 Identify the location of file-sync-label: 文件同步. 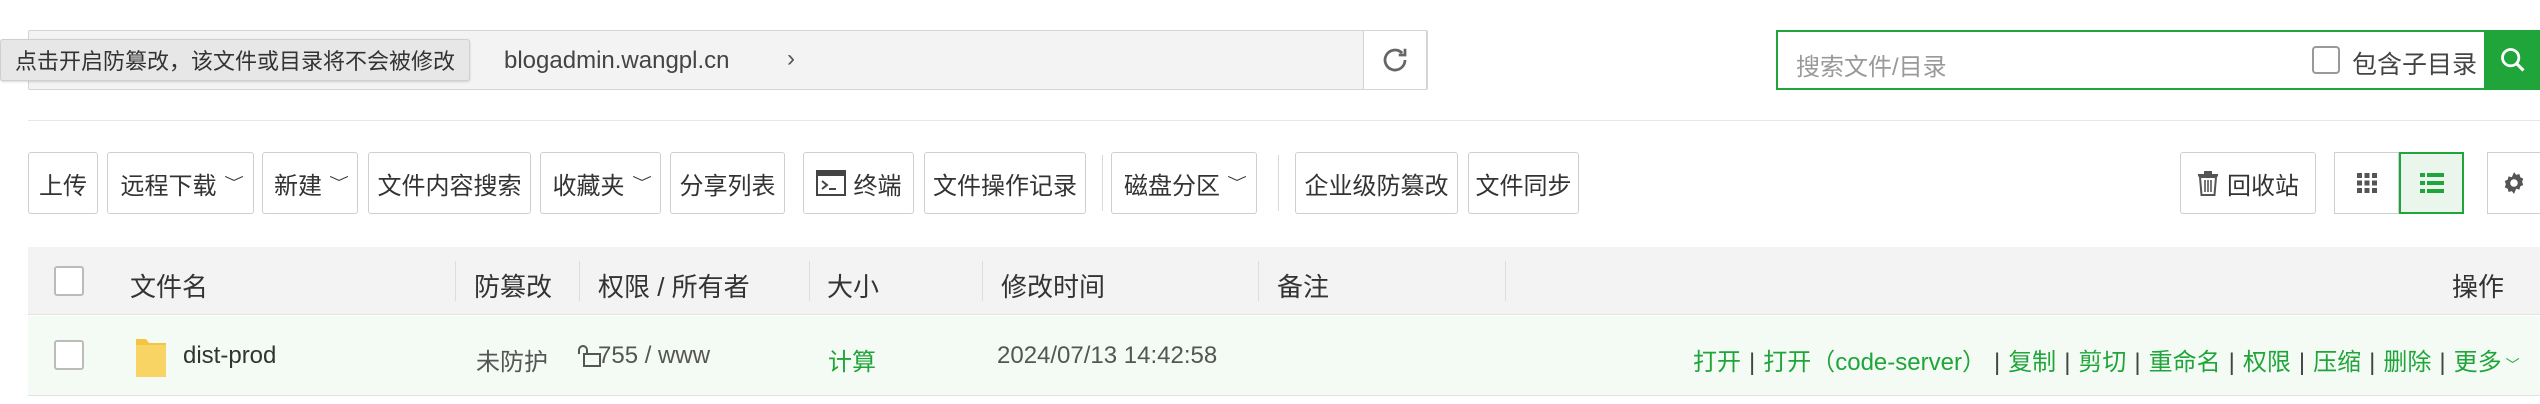
(1523, 186).